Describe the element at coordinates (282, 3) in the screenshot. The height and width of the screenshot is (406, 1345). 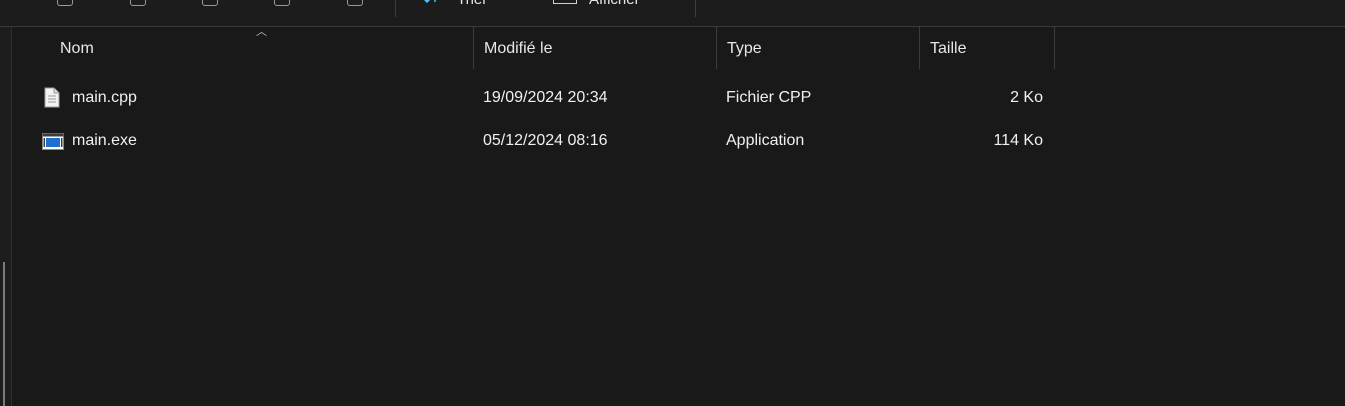
I see `rename-icon` at that location.